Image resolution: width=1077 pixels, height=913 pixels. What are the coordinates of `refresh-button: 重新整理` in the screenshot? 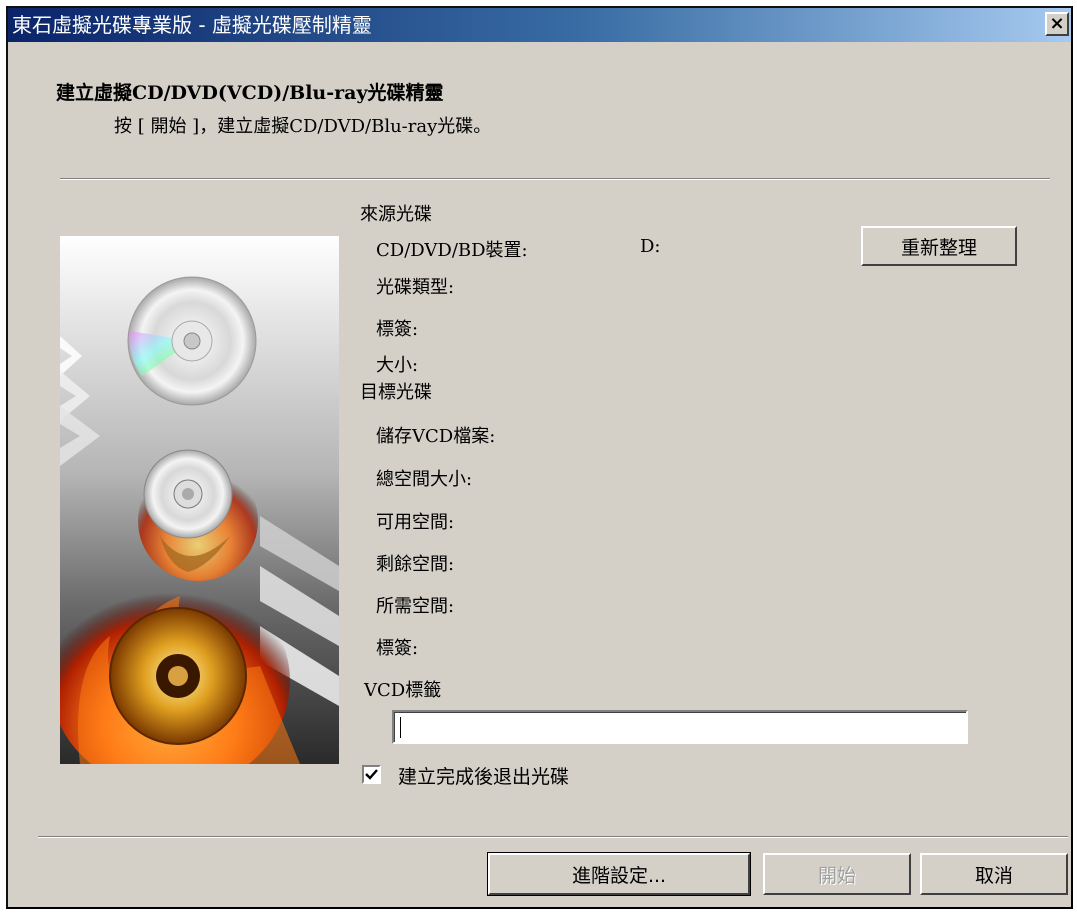 It's located at (939, 246).